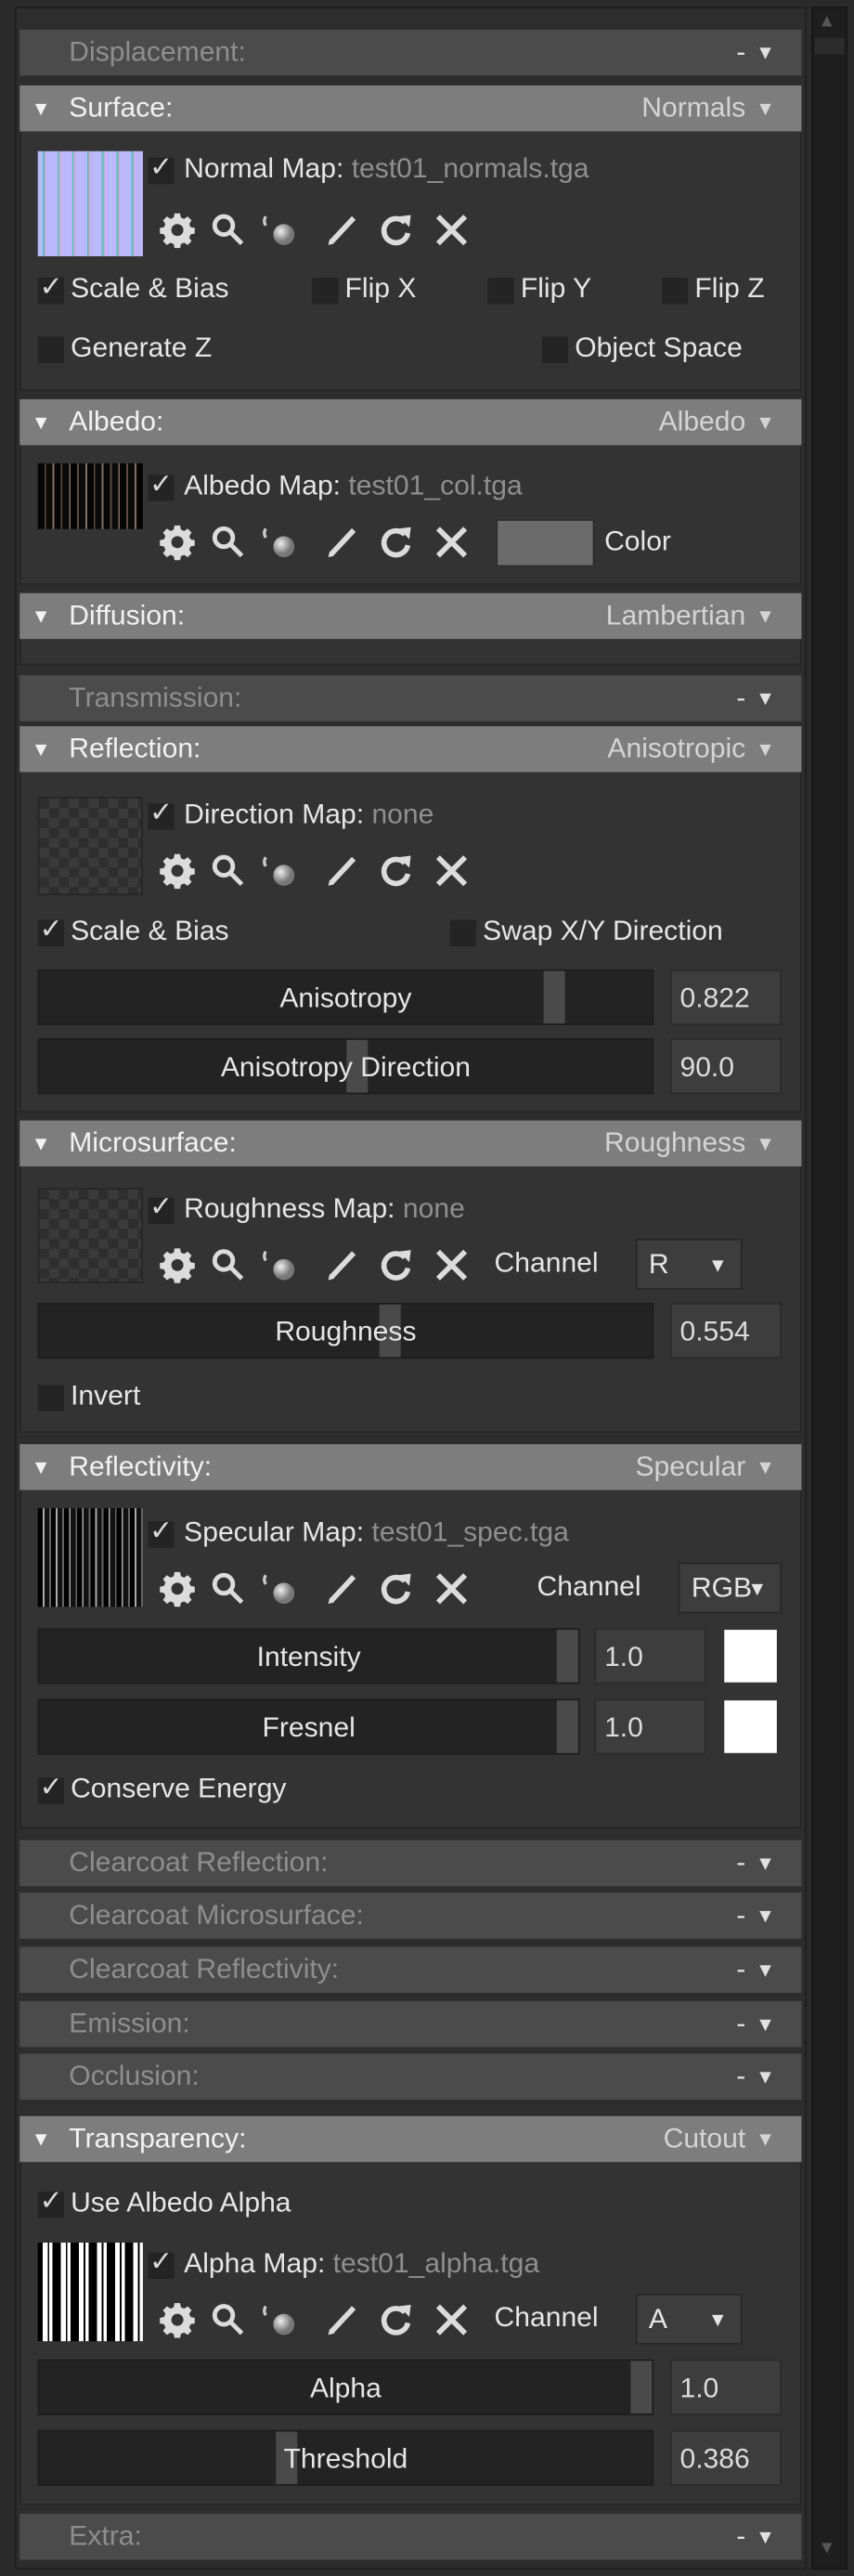 The height and width of the screenshot is (2576, 854). Describe the element at coordinates (90, 495) in the screenshot. I see `albedo-map-thumbnail` at that location.